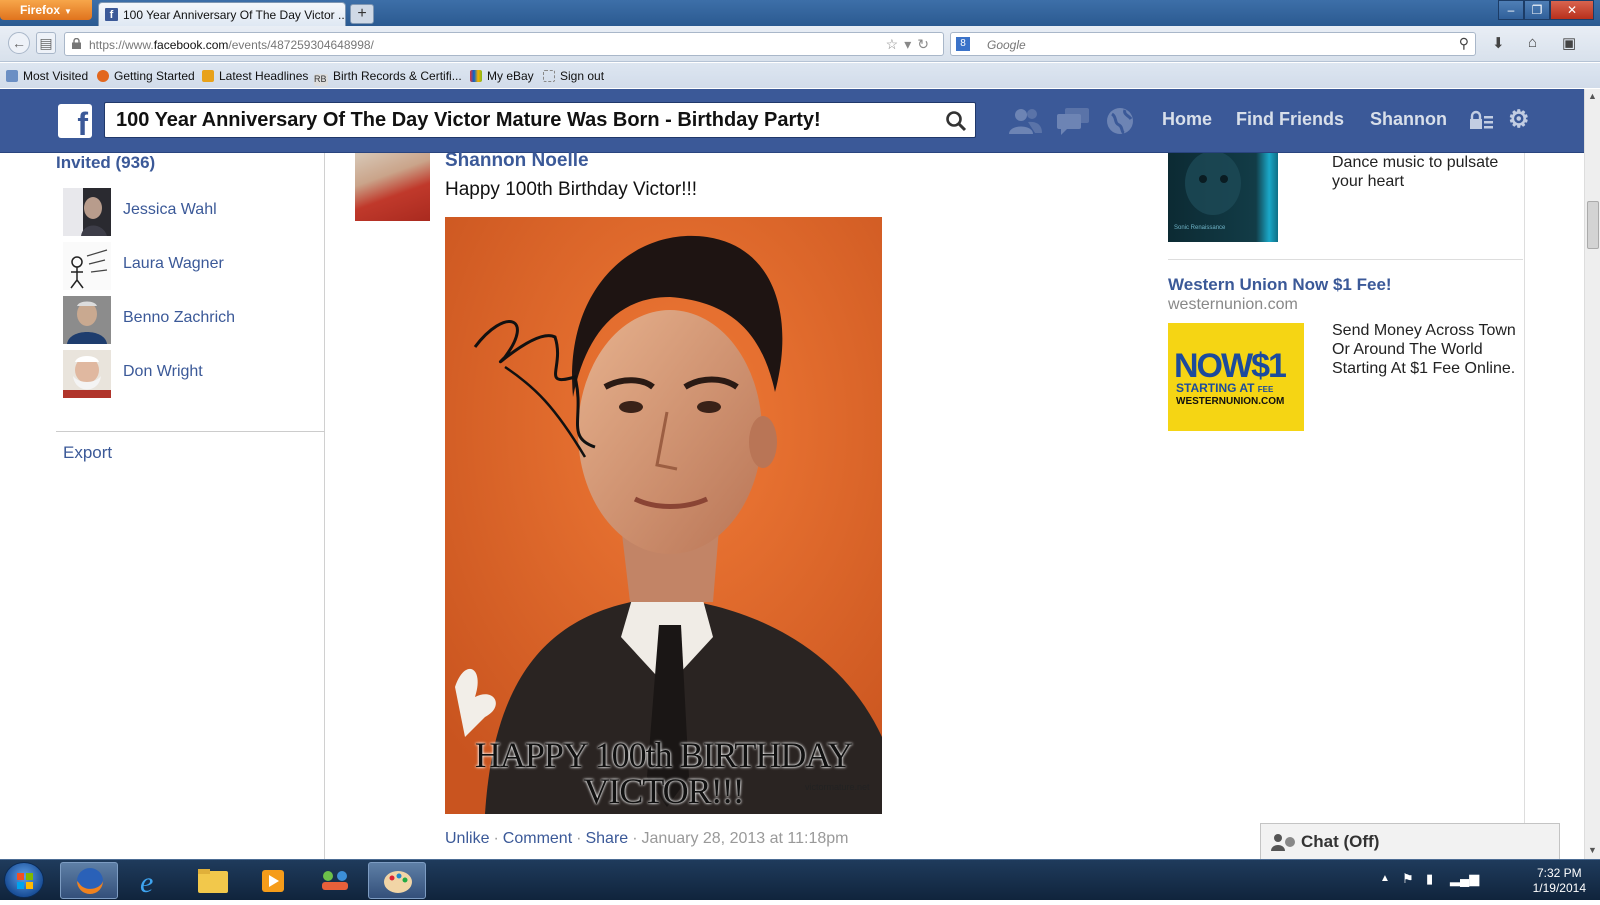 This screenshot has height=905, width=1600. I want to click on friend-name: Laura Wagner, so click(173, 263).